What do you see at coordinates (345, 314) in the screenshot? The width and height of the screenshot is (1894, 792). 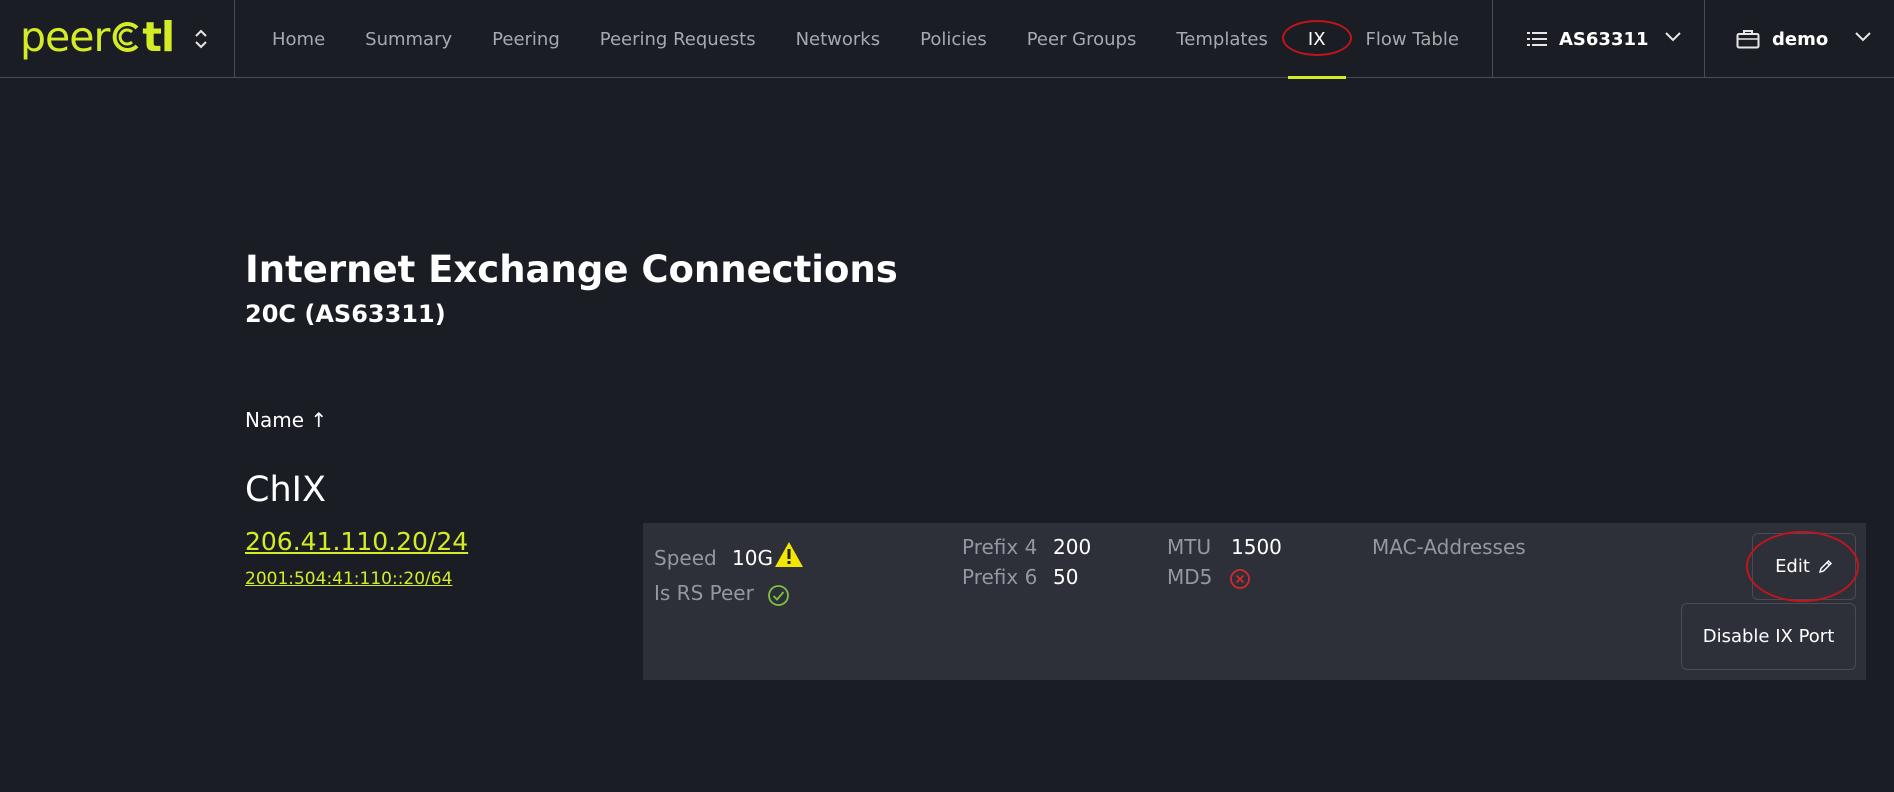 I see `page-subtitle: 20C (AS63311)` at bounding box center [345, 314].